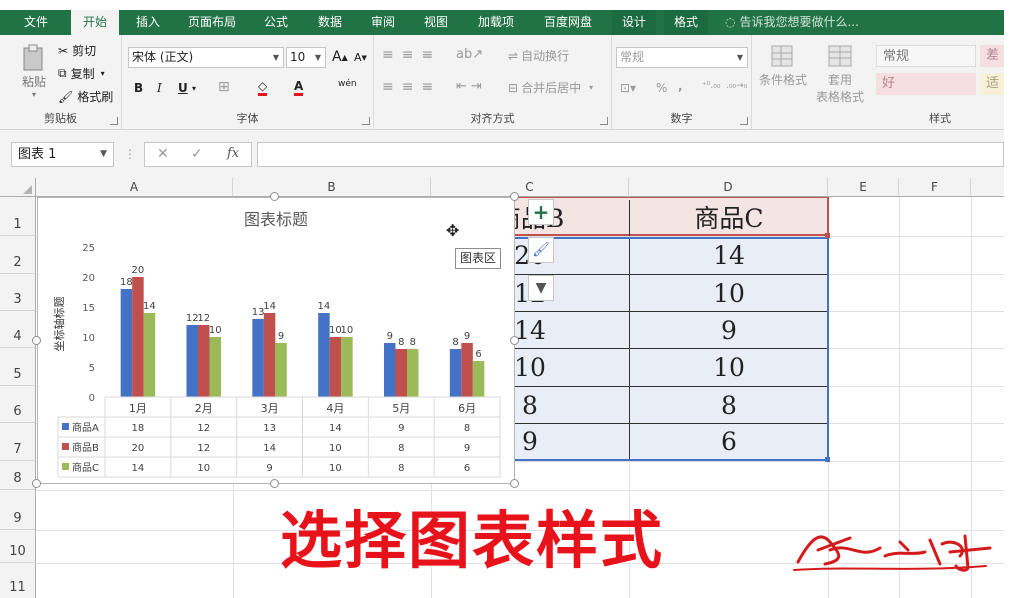 The image size is (1014, 598). I want to click on clipboard-launcher-icon, so click(114, 121).